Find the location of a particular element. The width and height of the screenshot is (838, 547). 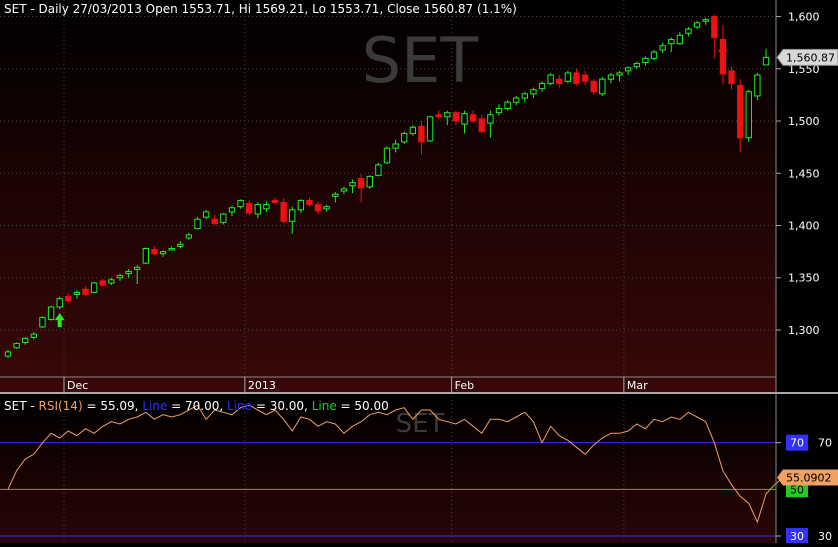

price-y-tick-label: 1,450 is located at coordinates (804, 173).